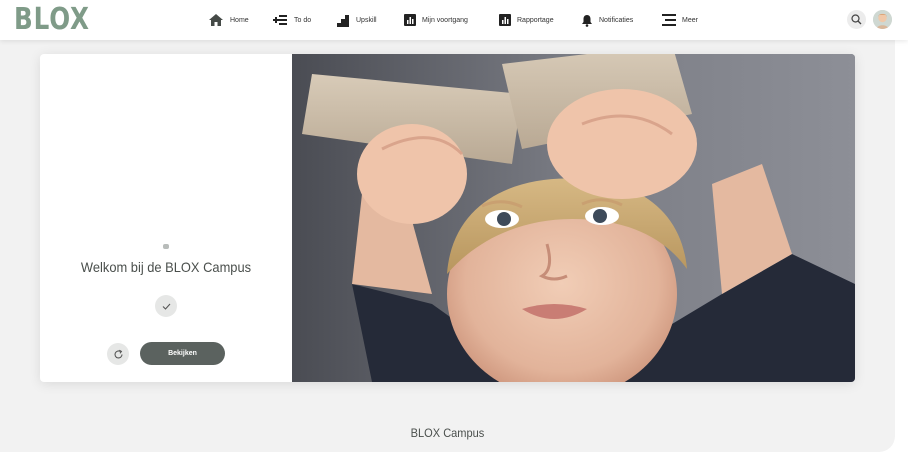  I want to click on menu-icon, so click(669, 20).